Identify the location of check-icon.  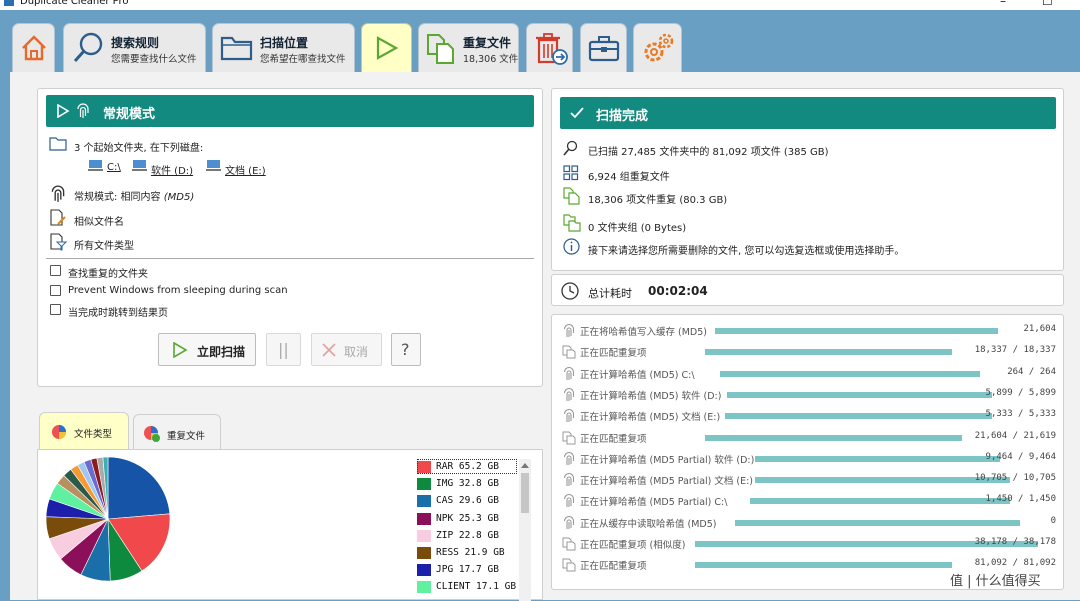
(577, 113).